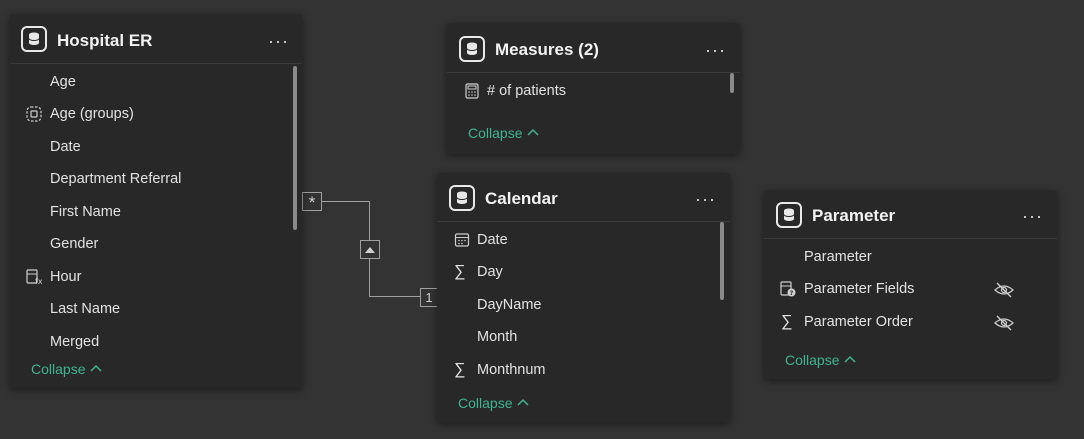 This screenshot has width=1084, height=439. I want to click on field-item: DayName, so click(509, 305).